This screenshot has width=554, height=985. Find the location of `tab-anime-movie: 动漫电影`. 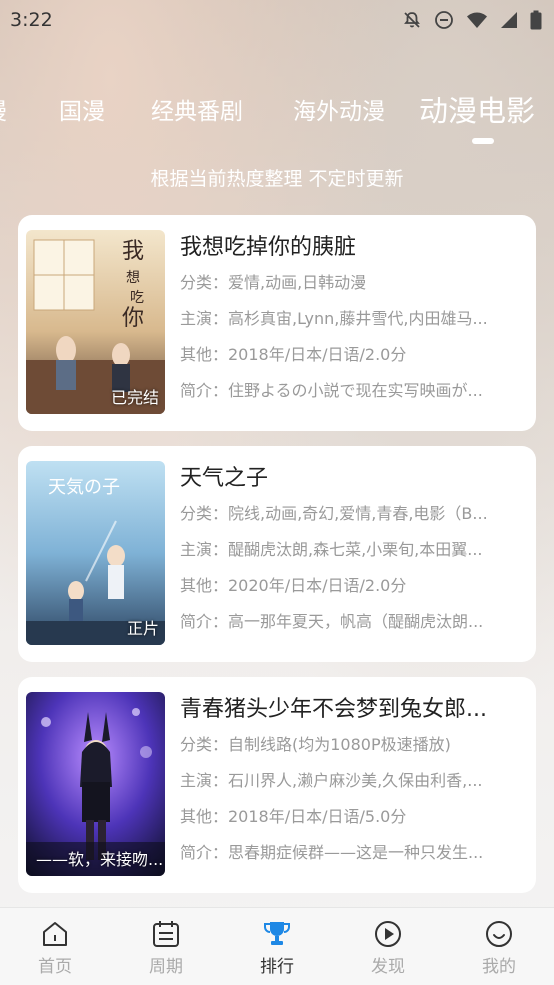

tab-anime-movie: 动漫电影 is located at coordinates (477, 111).